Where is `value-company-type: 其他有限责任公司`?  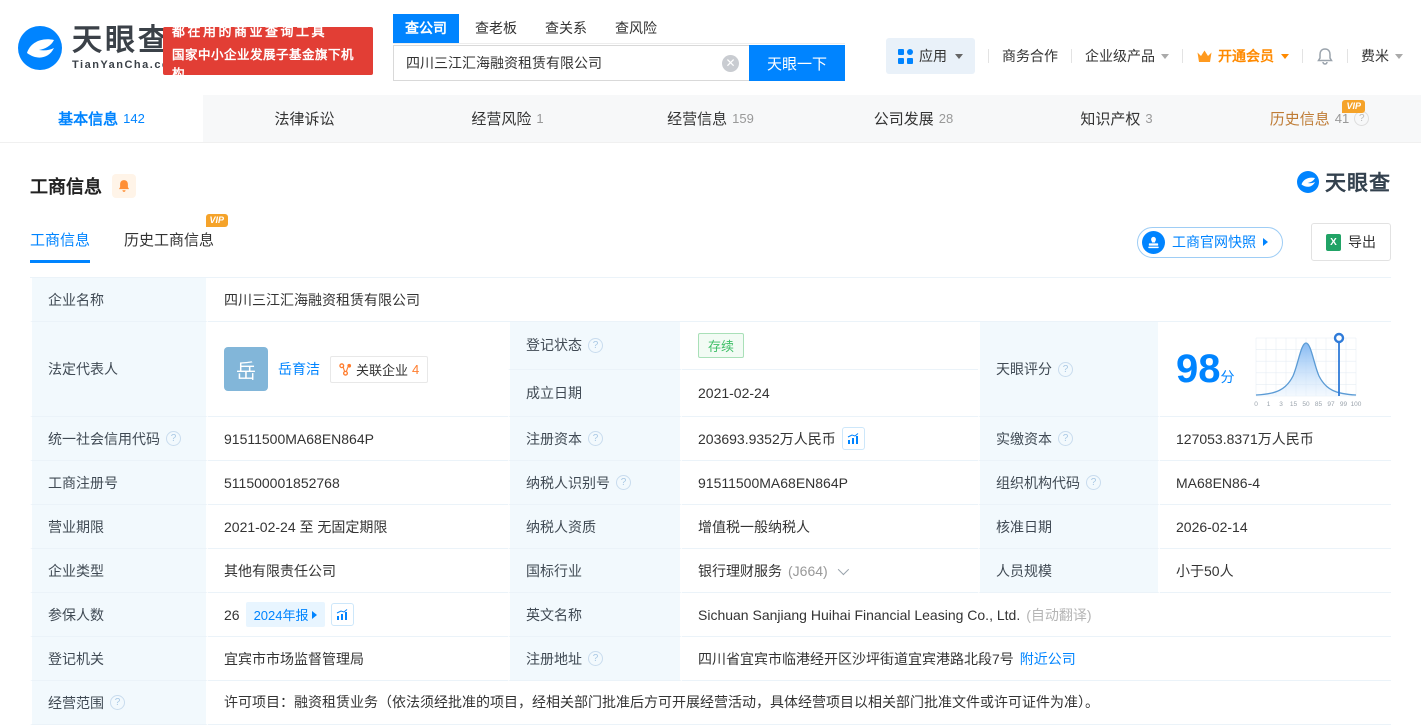 value-company-type: 其他有限责任公司 is located at coordinates (358, 571).